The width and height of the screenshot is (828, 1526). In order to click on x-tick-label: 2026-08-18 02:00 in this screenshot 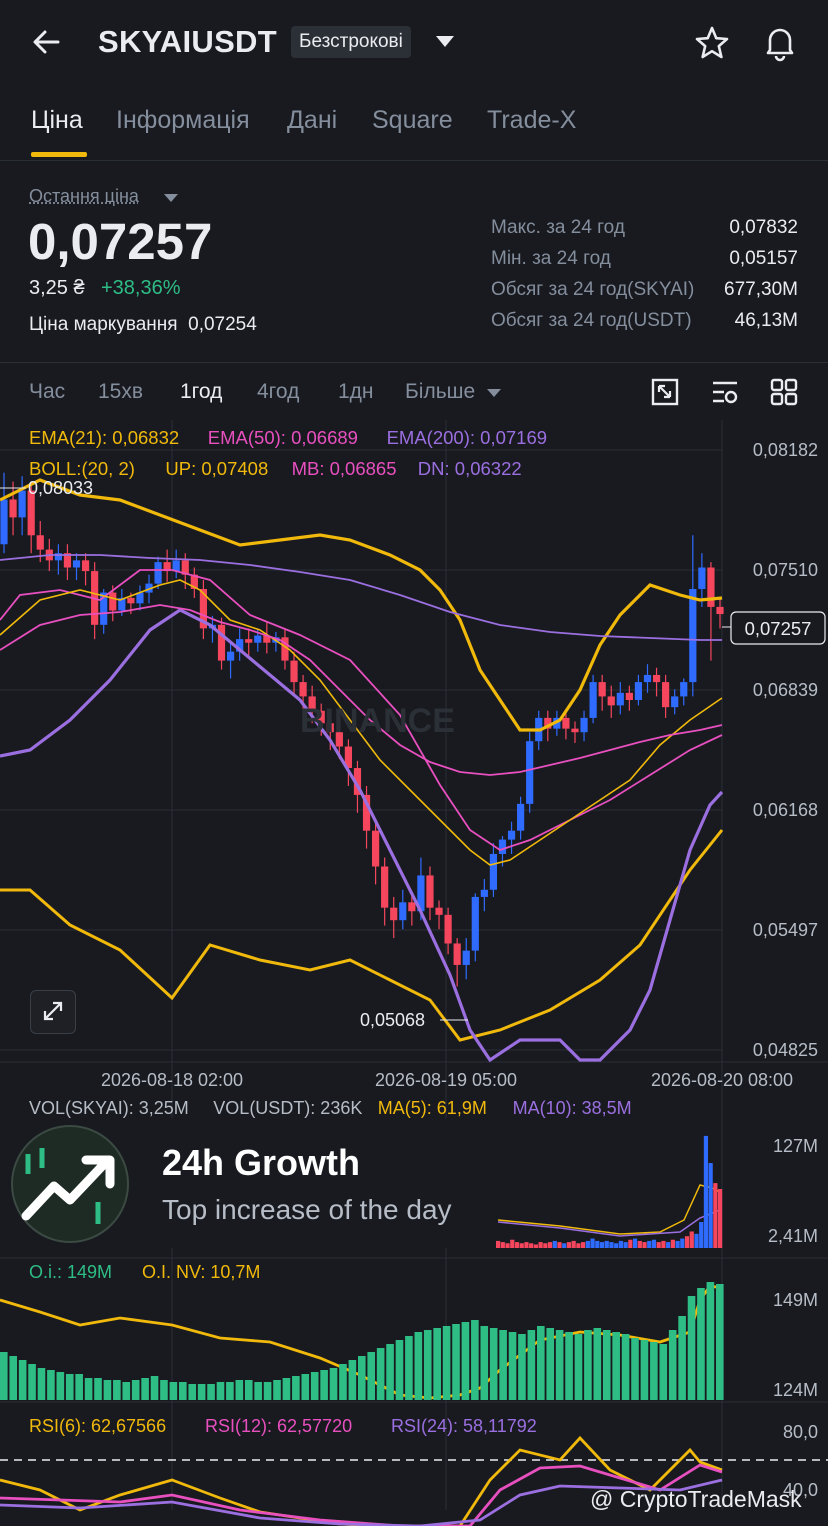, I will do `click(172, 1080)`.